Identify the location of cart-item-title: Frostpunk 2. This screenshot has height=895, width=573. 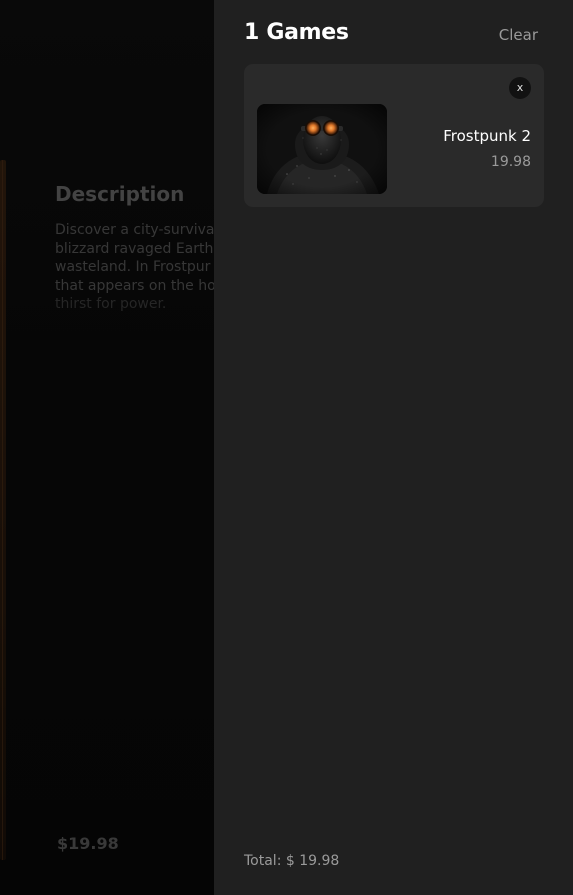
(487, 136).